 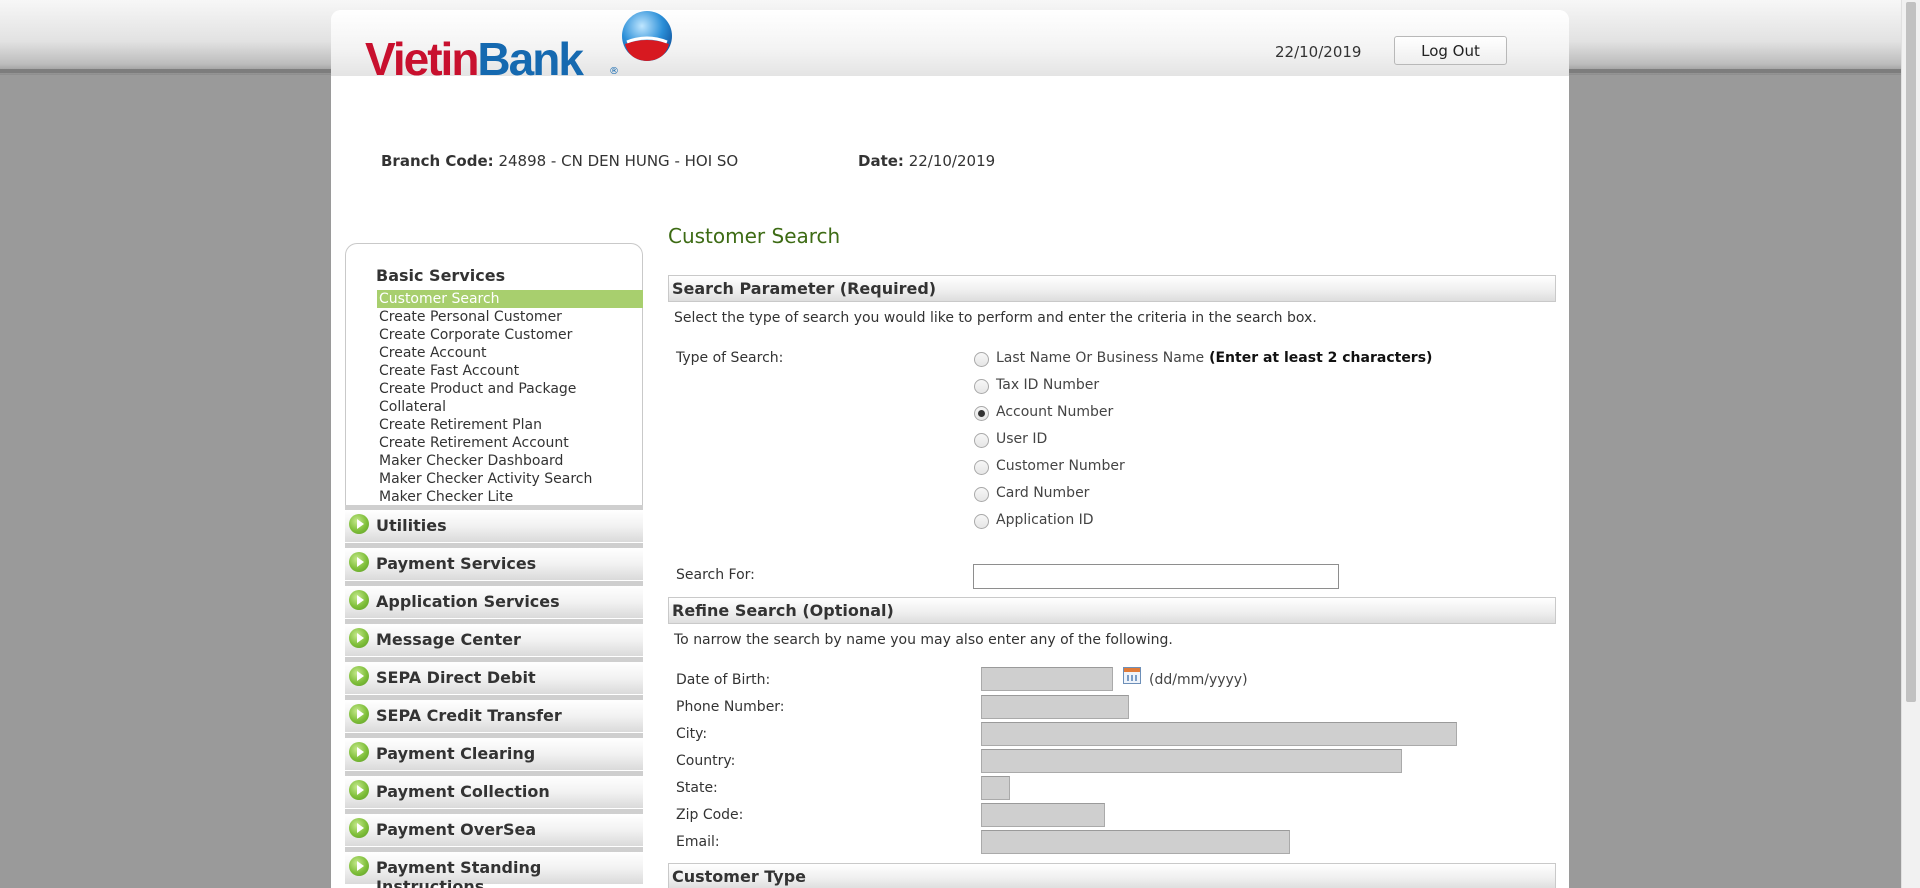 What do you see at coordinates (510, 389) in the screenshot?
I see `sidebar-link-create-product-and-package: Create Product and Package` at bounding box center [510, 389].